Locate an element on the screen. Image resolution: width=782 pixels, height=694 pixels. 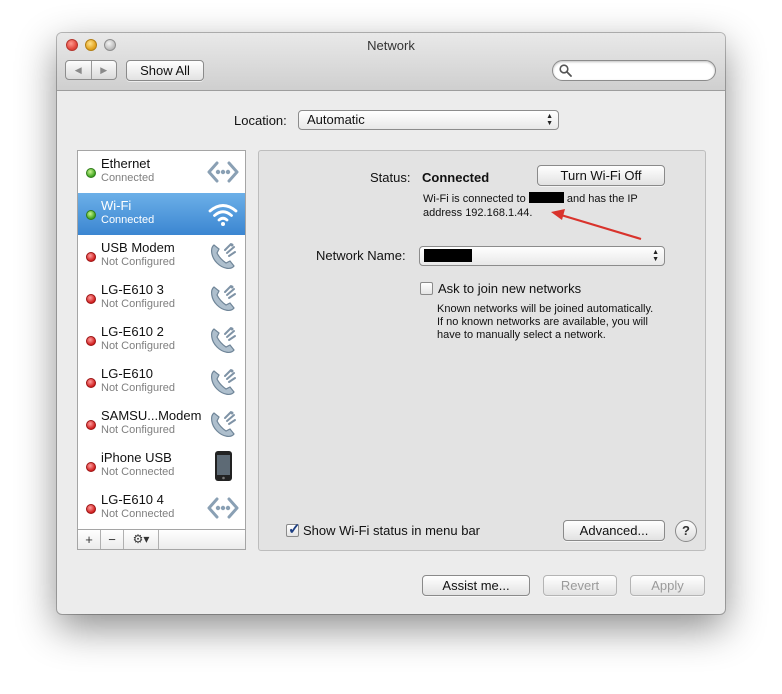
service-item: iPhone USB Not Connected is located at coordinates (161, 466).